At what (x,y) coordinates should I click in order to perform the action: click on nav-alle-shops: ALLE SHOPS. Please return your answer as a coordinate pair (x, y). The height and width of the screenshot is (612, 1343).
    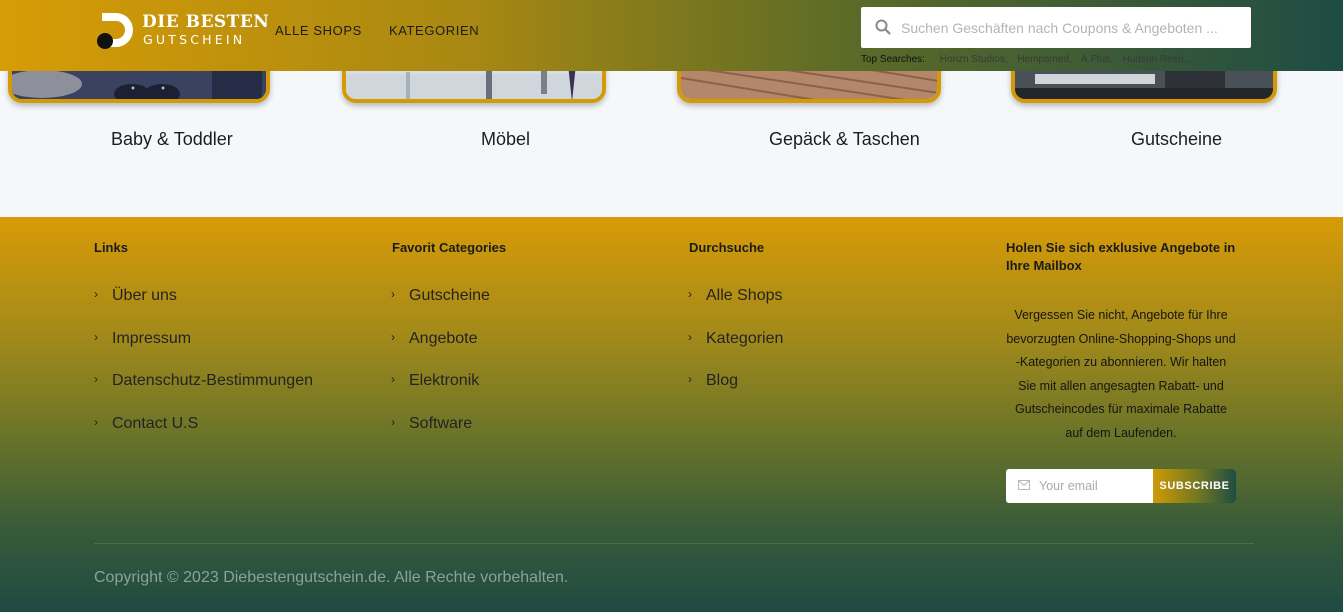
    Looking at the image, I should click on (318, 30).